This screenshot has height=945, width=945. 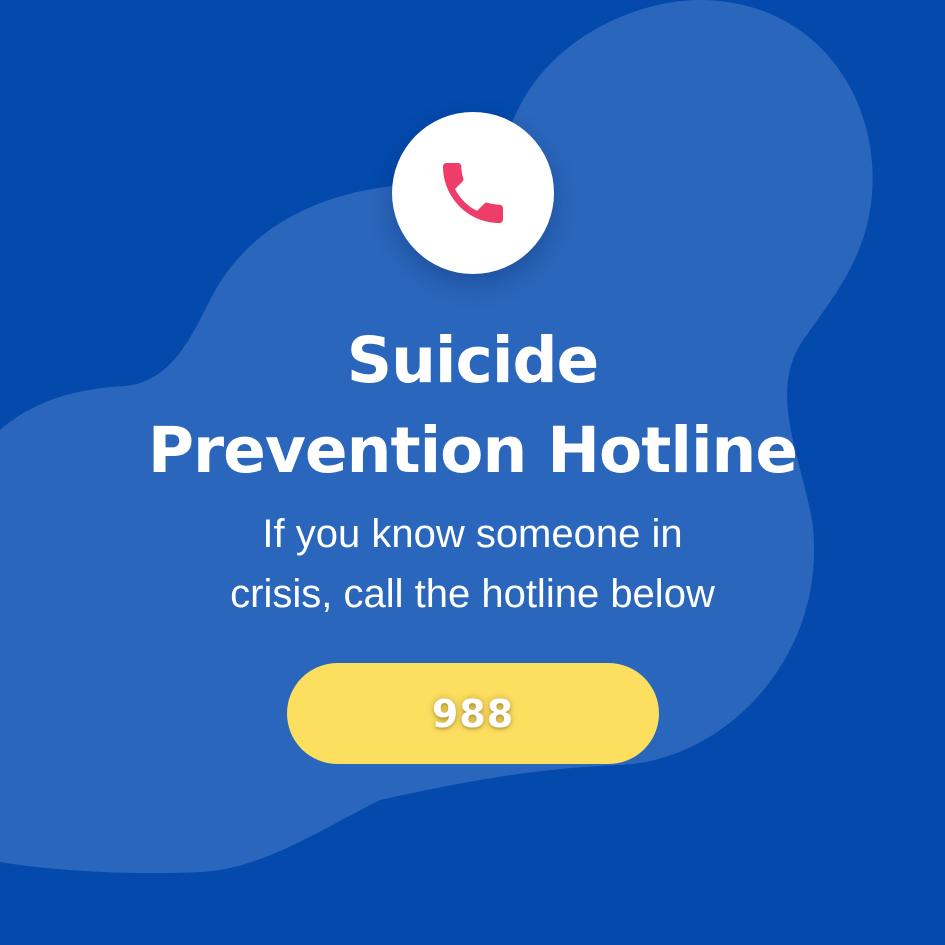 What do you see at coordinates (473, 360) in the screenshot?
I see `title-line-1: Suicide` at bounding box center [473, 360].